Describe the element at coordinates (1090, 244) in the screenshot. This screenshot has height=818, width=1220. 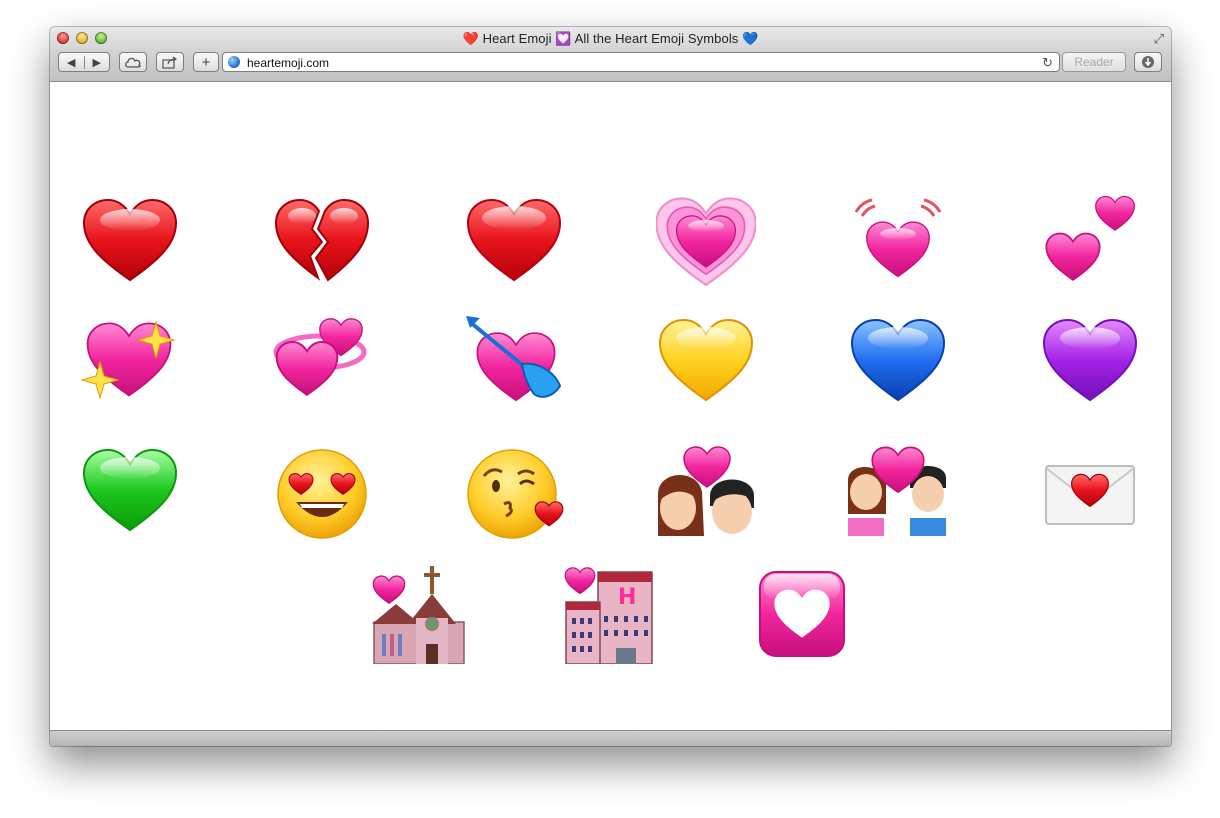
I see `two-hearts-icon` at that location.